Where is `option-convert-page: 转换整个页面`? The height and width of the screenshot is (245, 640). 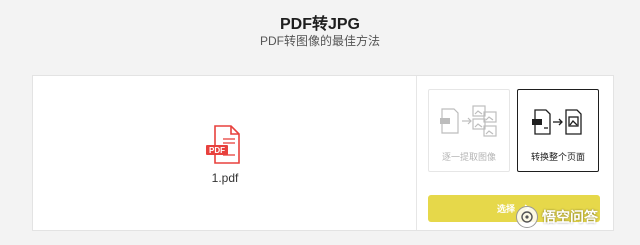 option-convert-page: 转换整个页面 is located at coordinates (558, 130).